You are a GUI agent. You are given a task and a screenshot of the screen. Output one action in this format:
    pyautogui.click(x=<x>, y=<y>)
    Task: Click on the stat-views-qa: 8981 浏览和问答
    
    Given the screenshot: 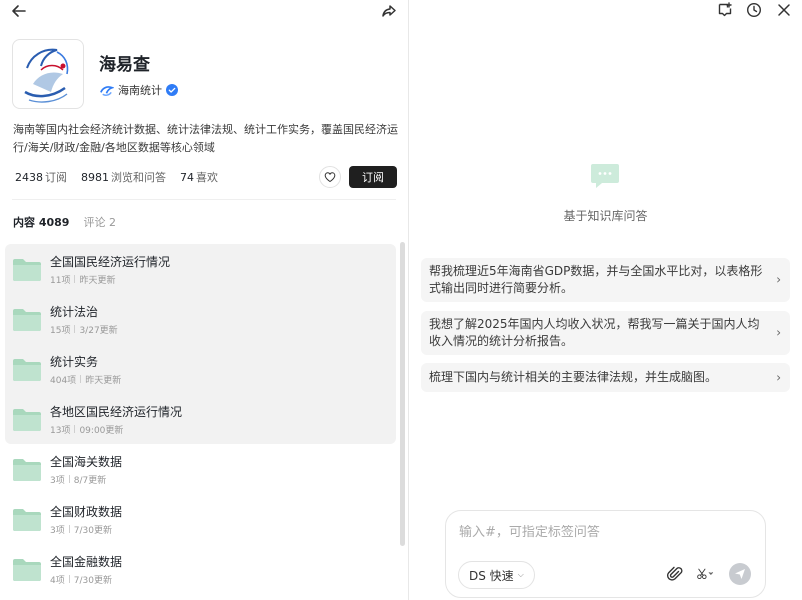 What is the action you would take?
    pyautogui.click(x=123, y=177)
    